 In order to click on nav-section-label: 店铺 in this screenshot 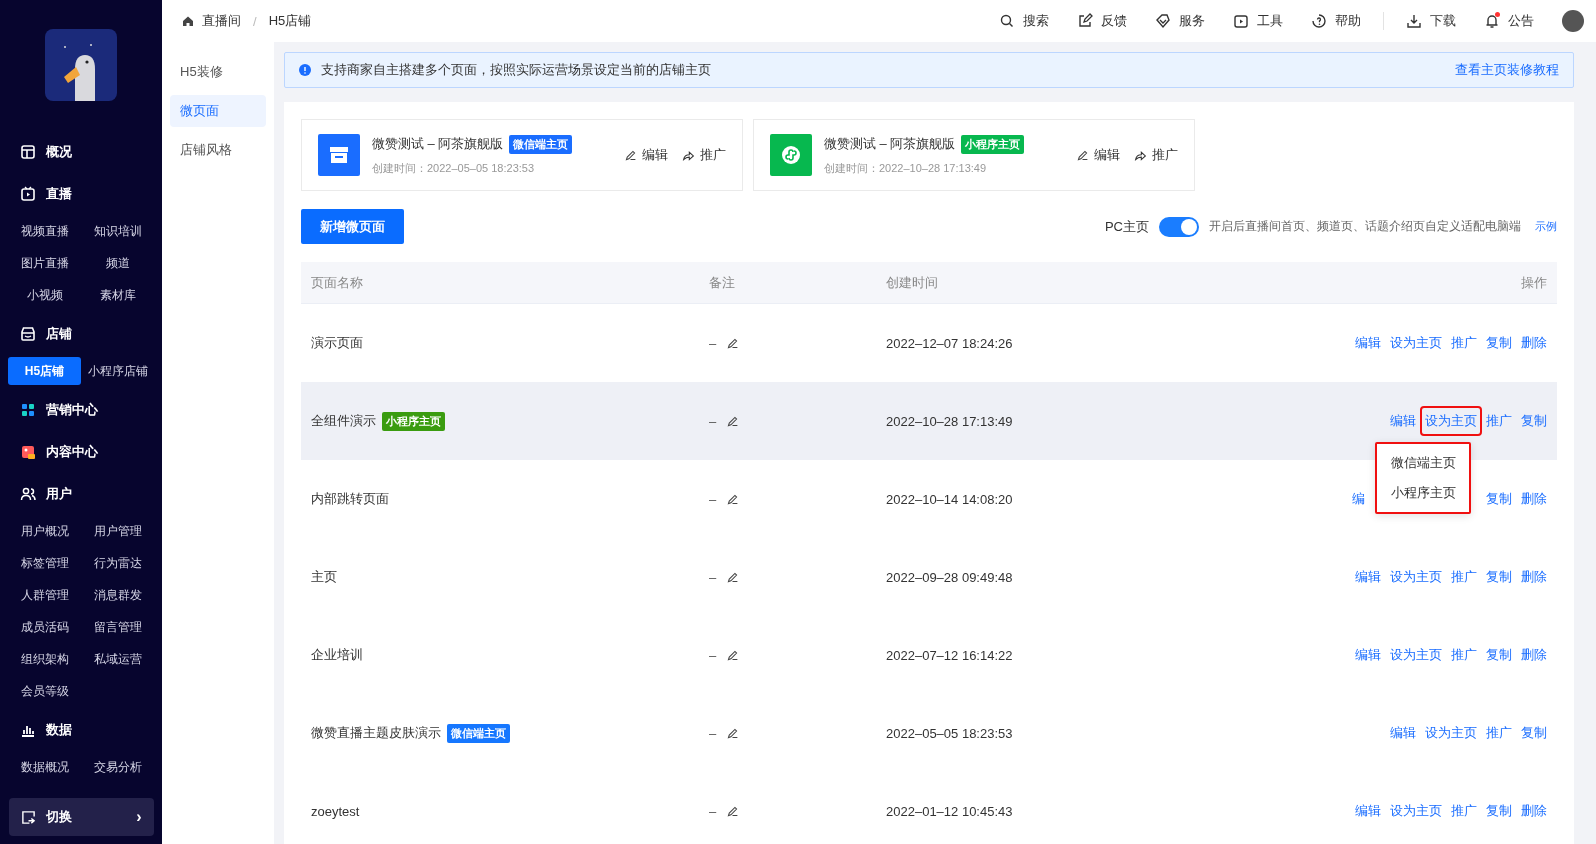, I will do `click(59, 334)`.